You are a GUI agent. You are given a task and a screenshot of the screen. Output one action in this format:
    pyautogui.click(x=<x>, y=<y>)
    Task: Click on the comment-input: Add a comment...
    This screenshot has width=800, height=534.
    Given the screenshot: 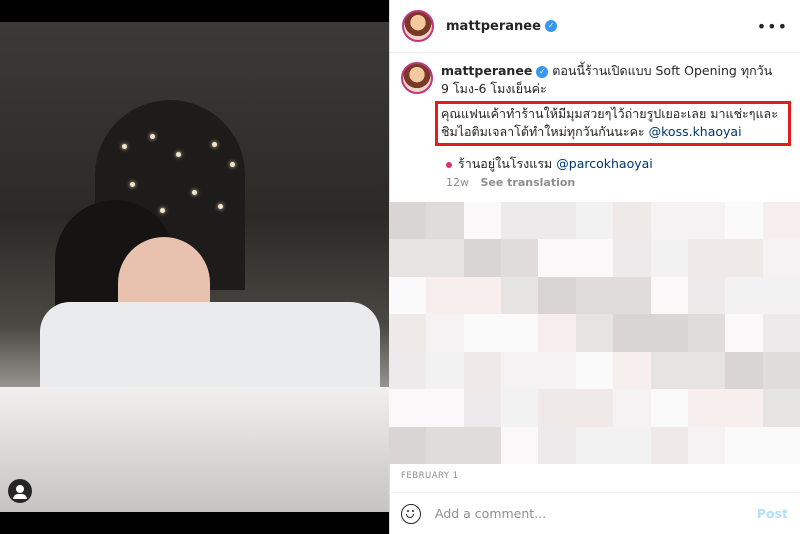 What is the action you would take?
    pyautogui.click(x=490, y=513)
    